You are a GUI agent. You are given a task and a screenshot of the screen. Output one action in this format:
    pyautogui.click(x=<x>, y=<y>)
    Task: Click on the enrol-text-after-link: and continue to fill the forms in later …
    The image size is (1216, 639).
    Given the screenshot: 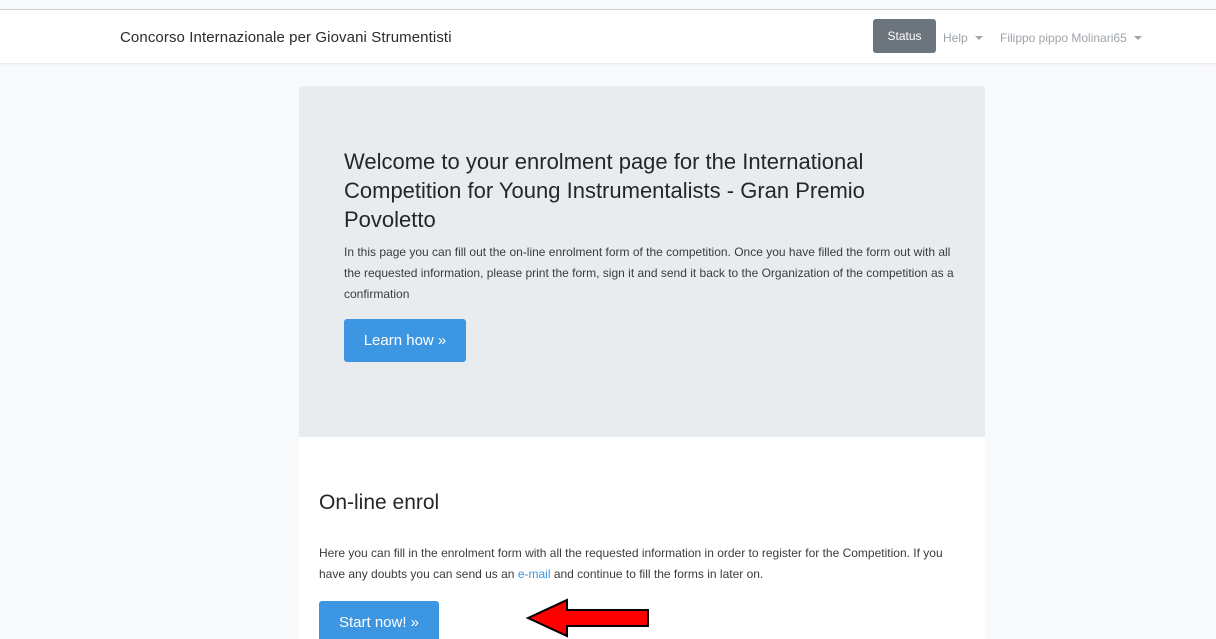 What is the action you would take?
    pyautogui.click(x=657, y=574)
    